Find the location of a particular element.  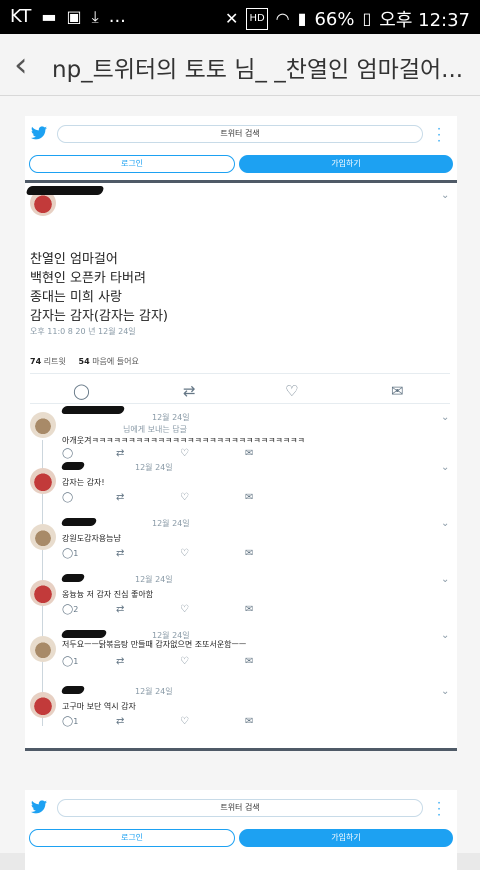

reply-item: 12월 24일 옹늉늉 저 감자 진심 좋아함 ◯2 ⇄ ♡ ✉ ⌄ is located at coordinates (241, 605).